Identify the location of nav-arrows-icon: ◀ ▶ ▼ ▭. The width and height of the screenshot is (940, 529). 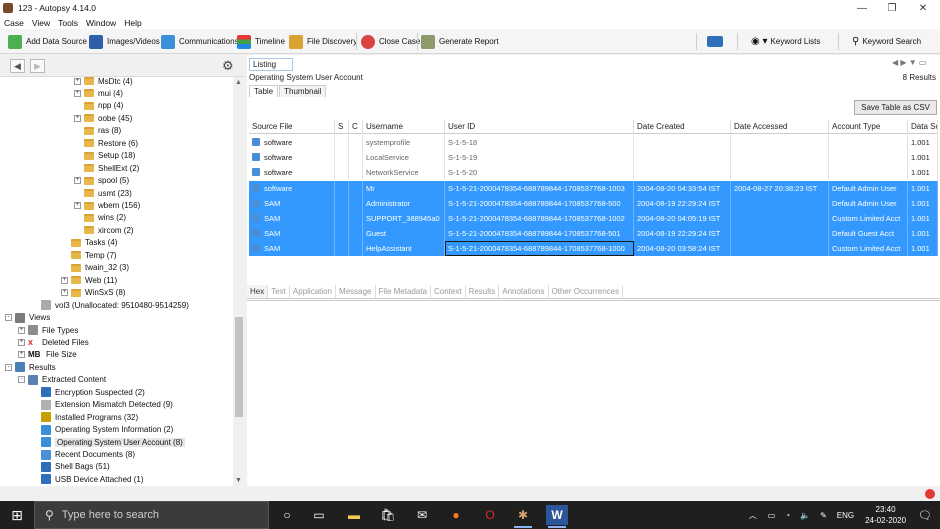
(909, 62).